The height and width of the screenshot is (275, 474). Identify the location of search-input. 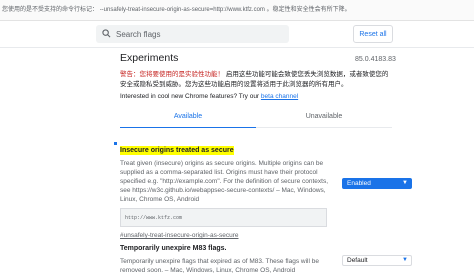
(196, 34).